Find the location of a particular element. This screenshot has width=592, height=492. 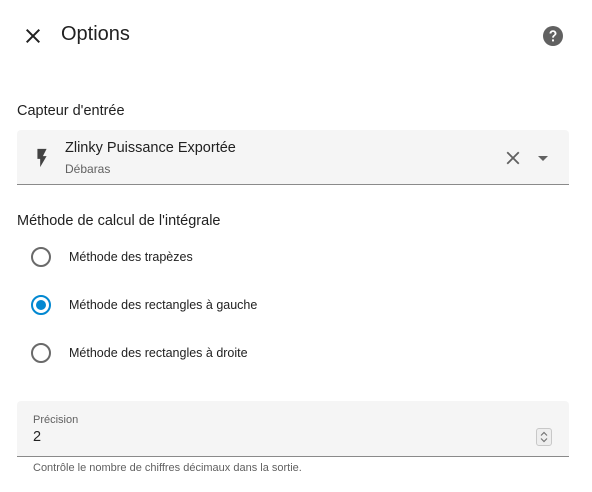

radio-label: Méthode des trapèzes is located at coordinates (131, 257).